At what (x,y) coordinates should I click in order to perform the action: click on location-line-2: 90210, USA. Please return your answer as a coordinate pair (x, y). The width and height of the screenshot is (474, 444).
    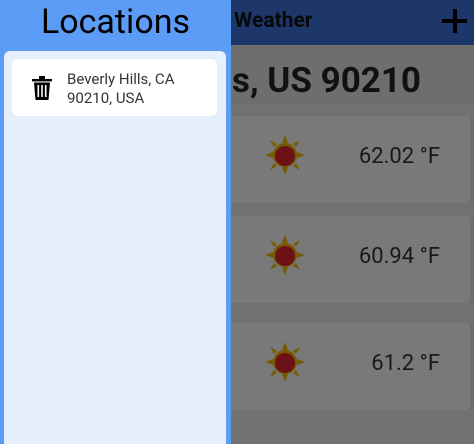
    Looking at the image, I should click on (106, 98).